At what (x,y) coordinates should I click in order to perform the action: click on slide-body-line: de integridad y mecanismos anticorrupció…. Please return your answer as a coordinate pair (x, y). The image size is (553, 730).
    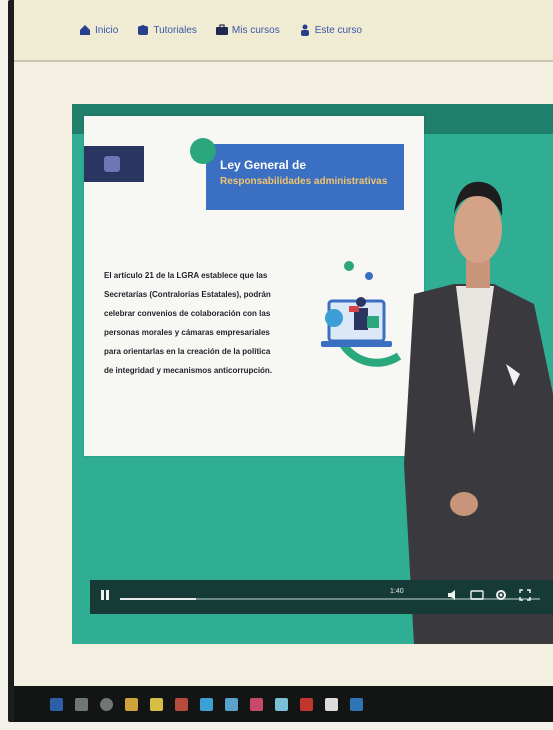
    Looking at the image, I should click on (188, 370).